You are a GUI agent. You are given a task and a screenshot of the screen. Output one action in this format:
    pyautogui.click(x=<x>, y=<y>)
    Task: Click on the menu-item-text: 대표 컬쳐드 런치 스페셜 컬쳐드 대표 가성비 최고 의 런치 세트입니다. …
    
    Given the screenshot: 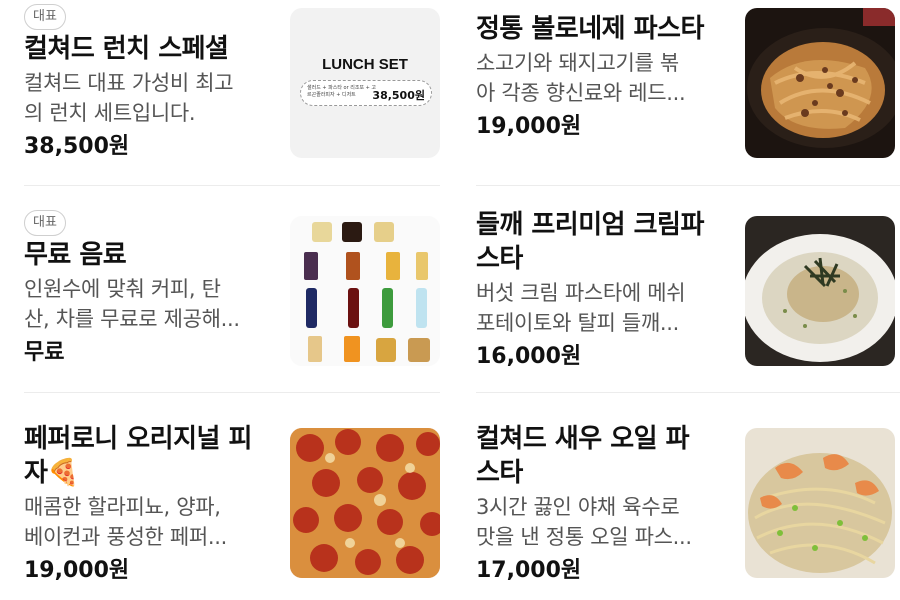 What is the action you would take?
    pyautogui.click(x=149, y=83)
    